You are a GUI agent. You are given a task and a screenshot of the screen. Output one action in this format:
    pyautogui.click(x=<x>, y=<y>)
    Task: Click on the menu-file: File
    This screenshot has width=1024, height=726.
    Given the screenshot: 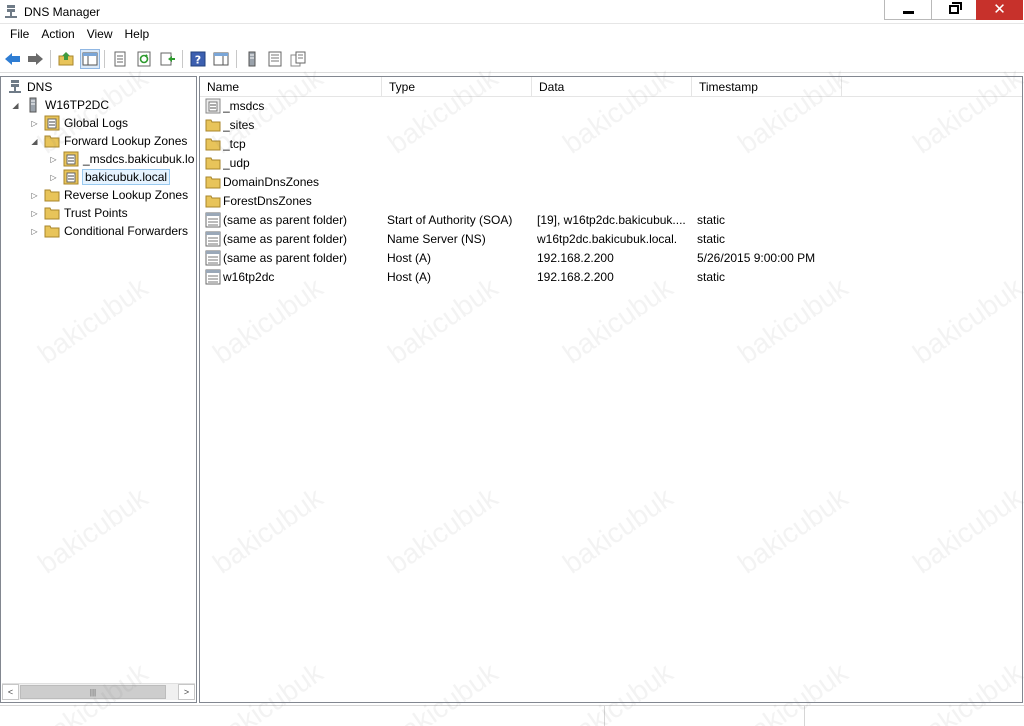 What is the action you would take?
    pyautogui.click(x=19, y=34)
    